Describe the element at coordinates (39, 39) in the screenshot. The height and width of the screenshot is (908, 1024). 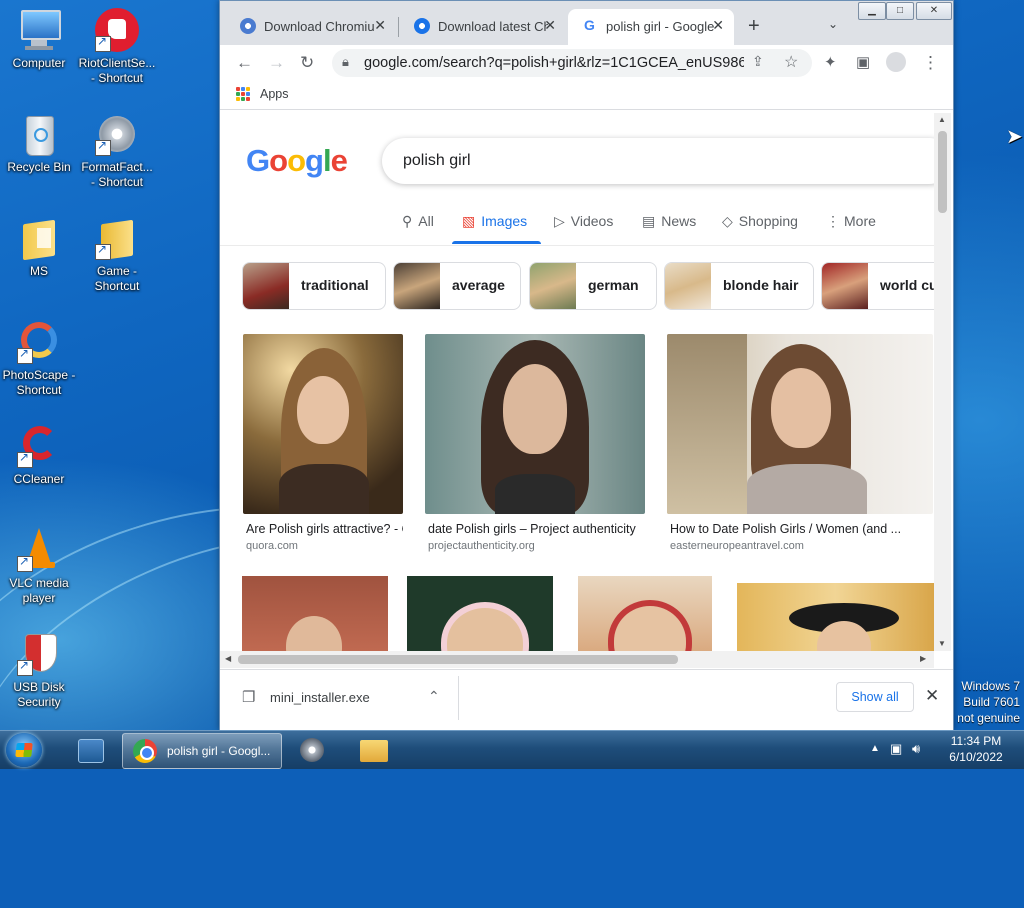
I see `desktop-icon-computer: Computer` at that location.